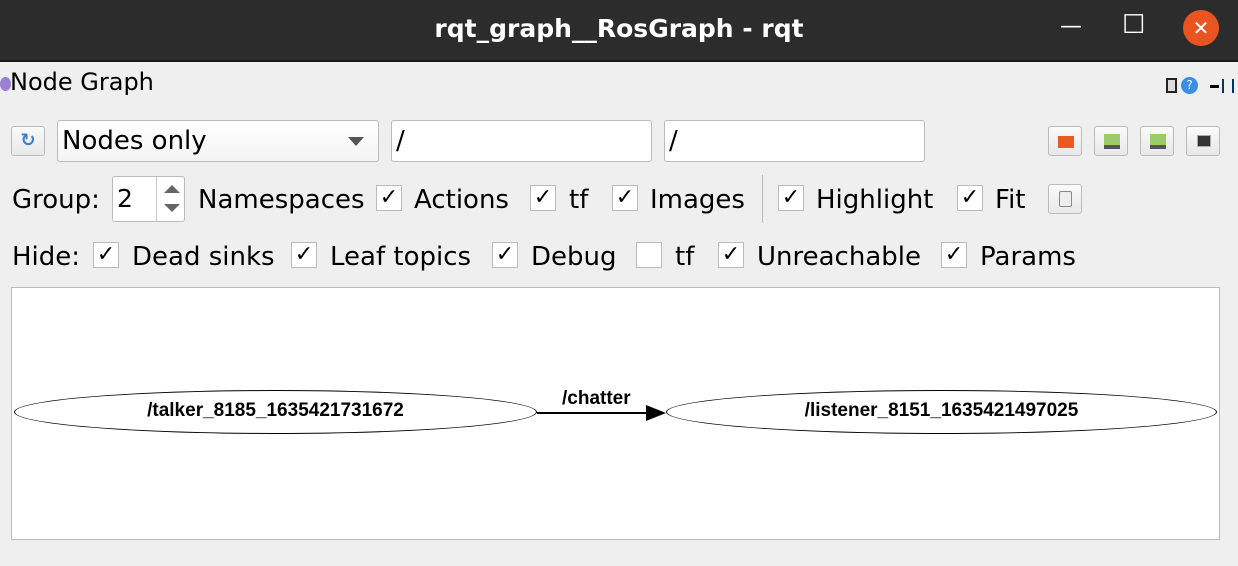 The image size is (1238, 566). I want to click on leaf-topics-checkbox: ✓, so click(304, 255).